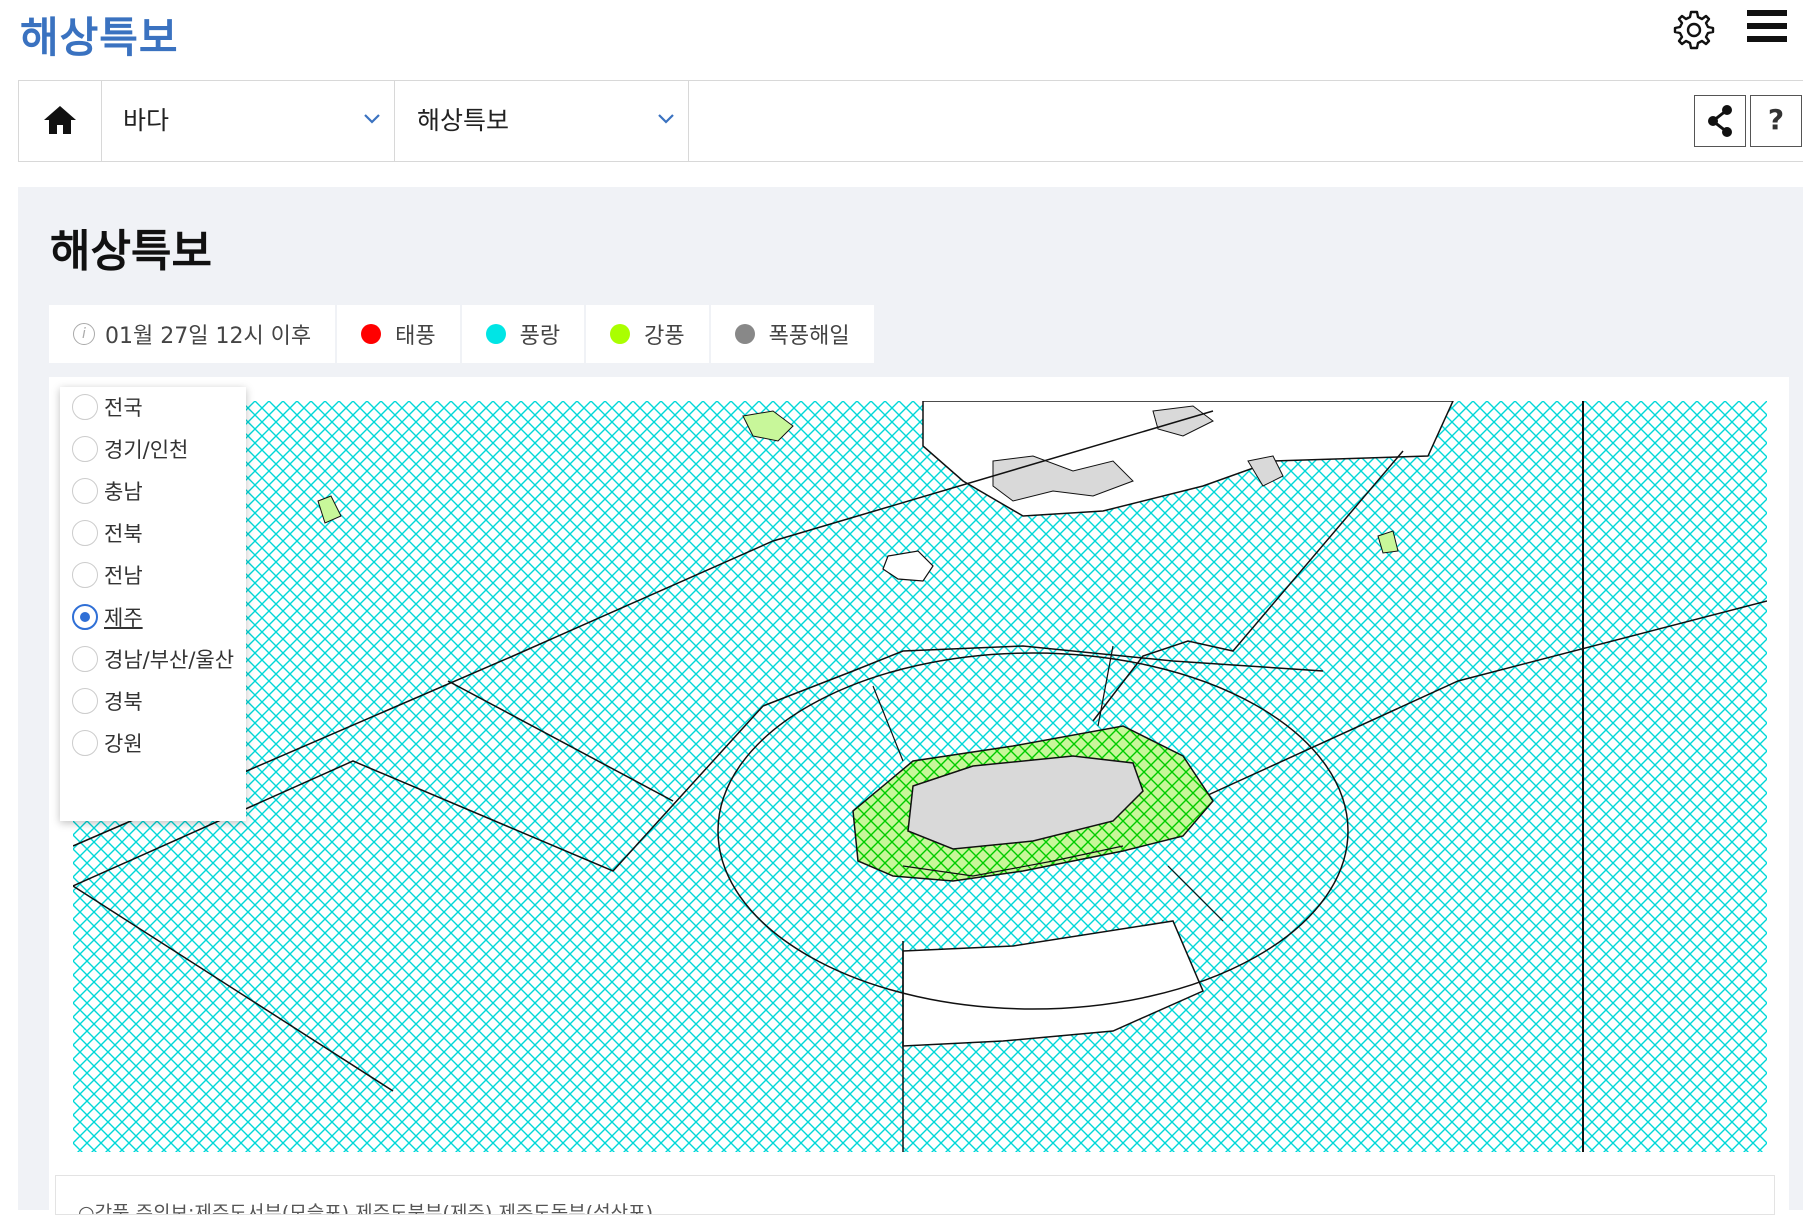 This screenshot has width=1803, height=1215. Describe the element at coordinates (107, 701) in the screenshot. I see `region-option-gyeongbuk: 경북` at that location.